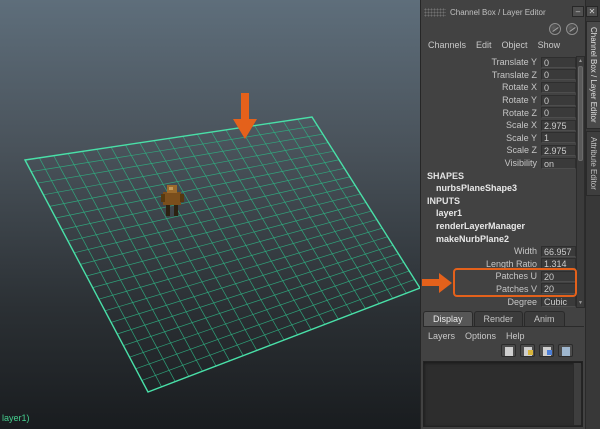 The height and width of the screenshot is (429, 600). I want to click on layer-editor-tabs: Display Render Anim, so click(503, 319).